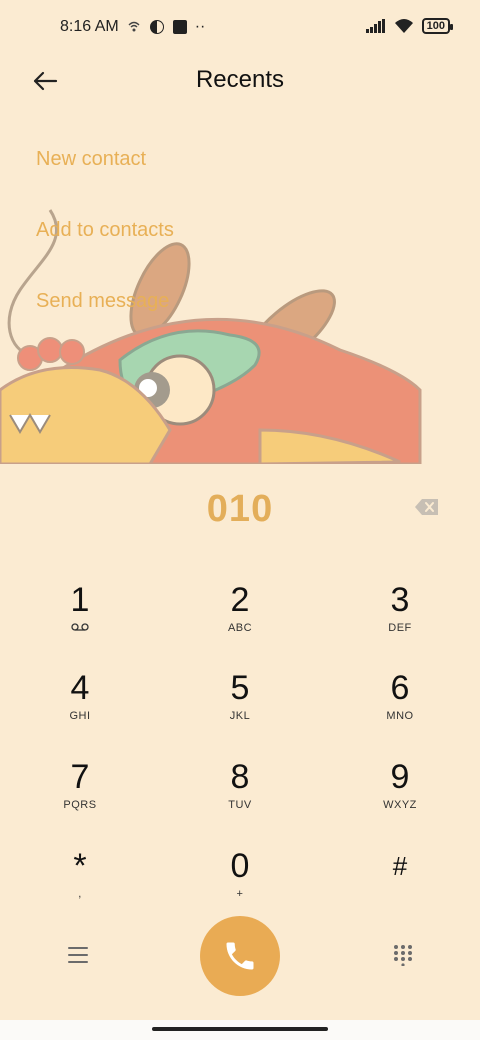 The image size is (480, 1040). I want to click on new-contact-action: New contact, so click(91, 159).